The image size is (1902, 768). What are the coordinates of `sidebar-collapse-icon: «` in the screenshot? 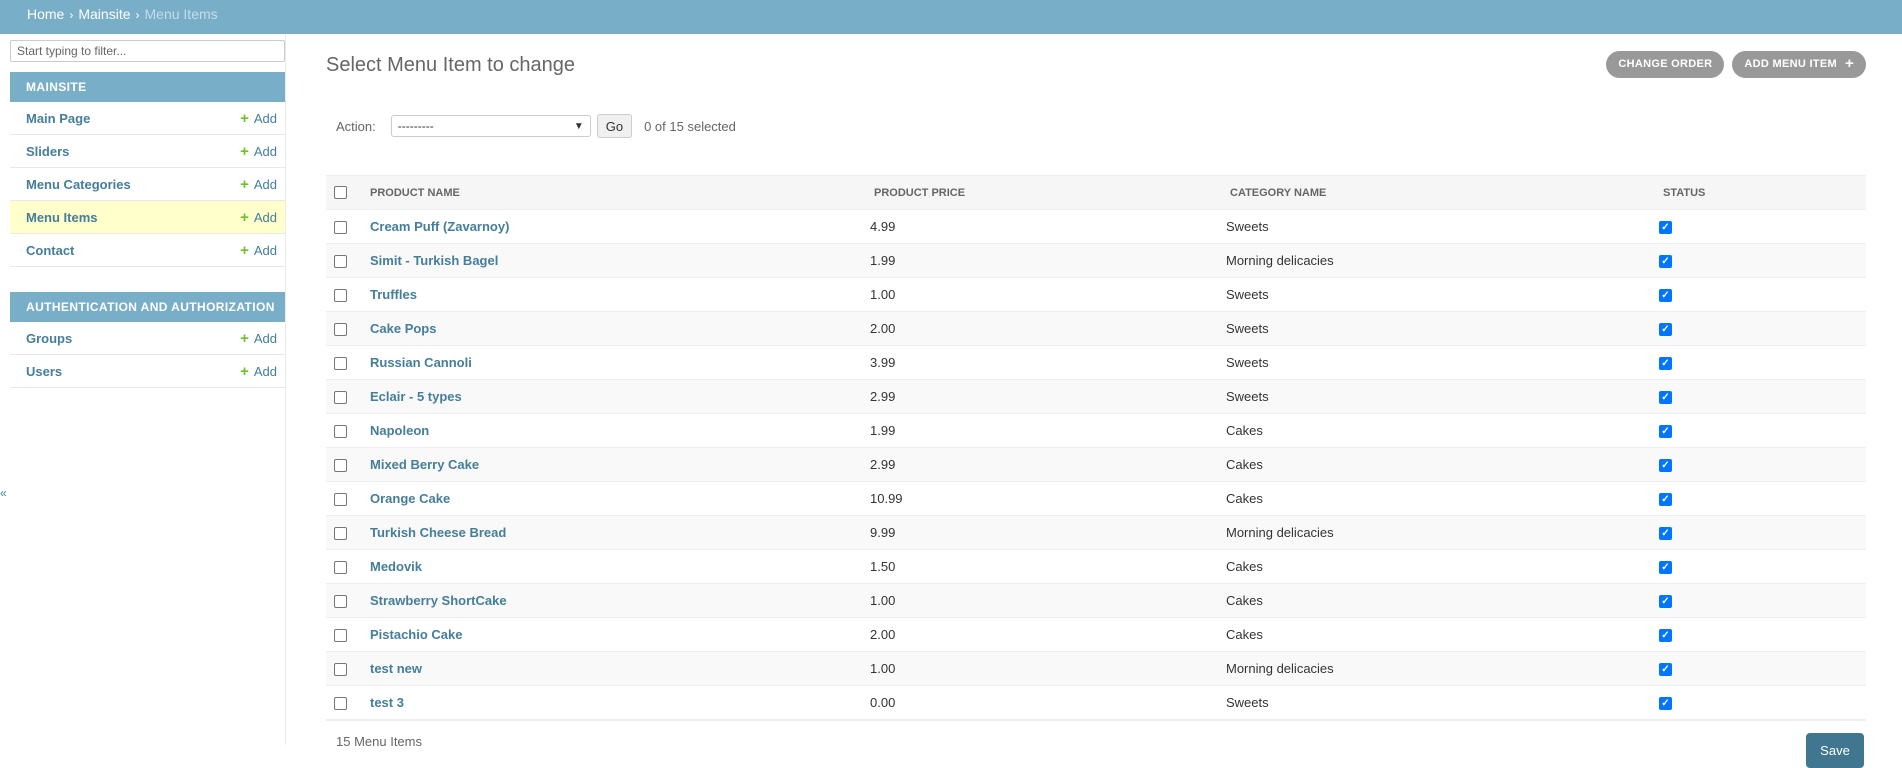 It's located at (3, 493).